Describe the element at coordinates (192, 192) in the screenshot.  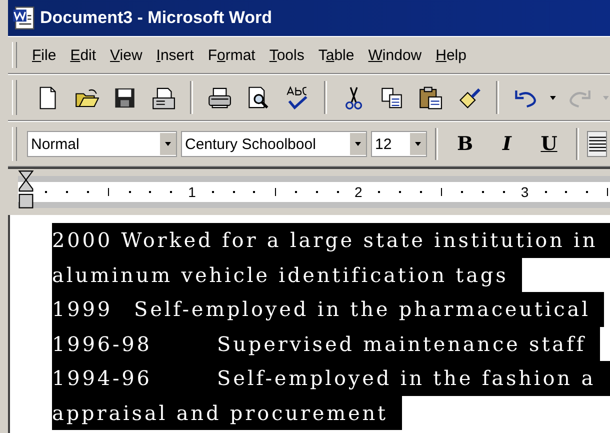
I see `ruler-number: 1` at that location.